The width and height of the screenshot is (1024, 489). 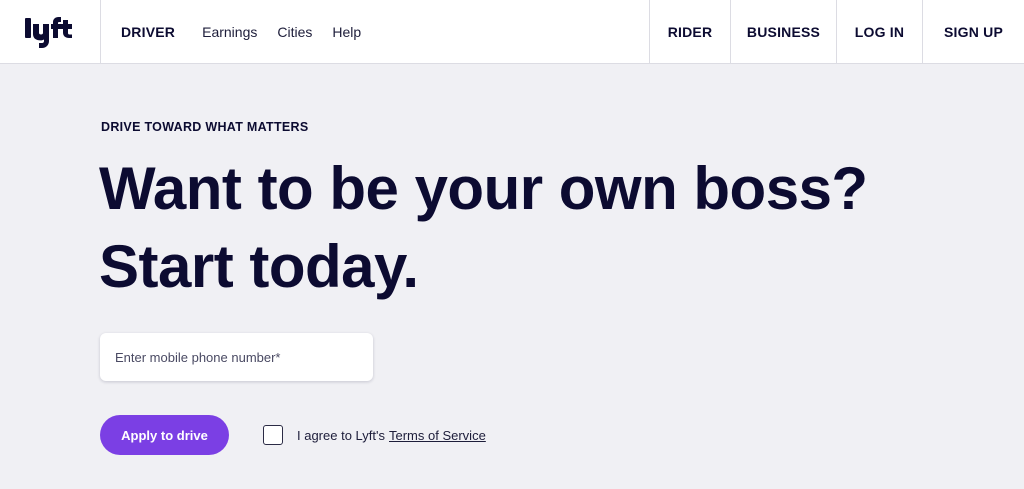 What do you see at coordinates (783, 31) in the screenshot?
I see `nav-business: BUSINESS` at bounding box center [783, 31].